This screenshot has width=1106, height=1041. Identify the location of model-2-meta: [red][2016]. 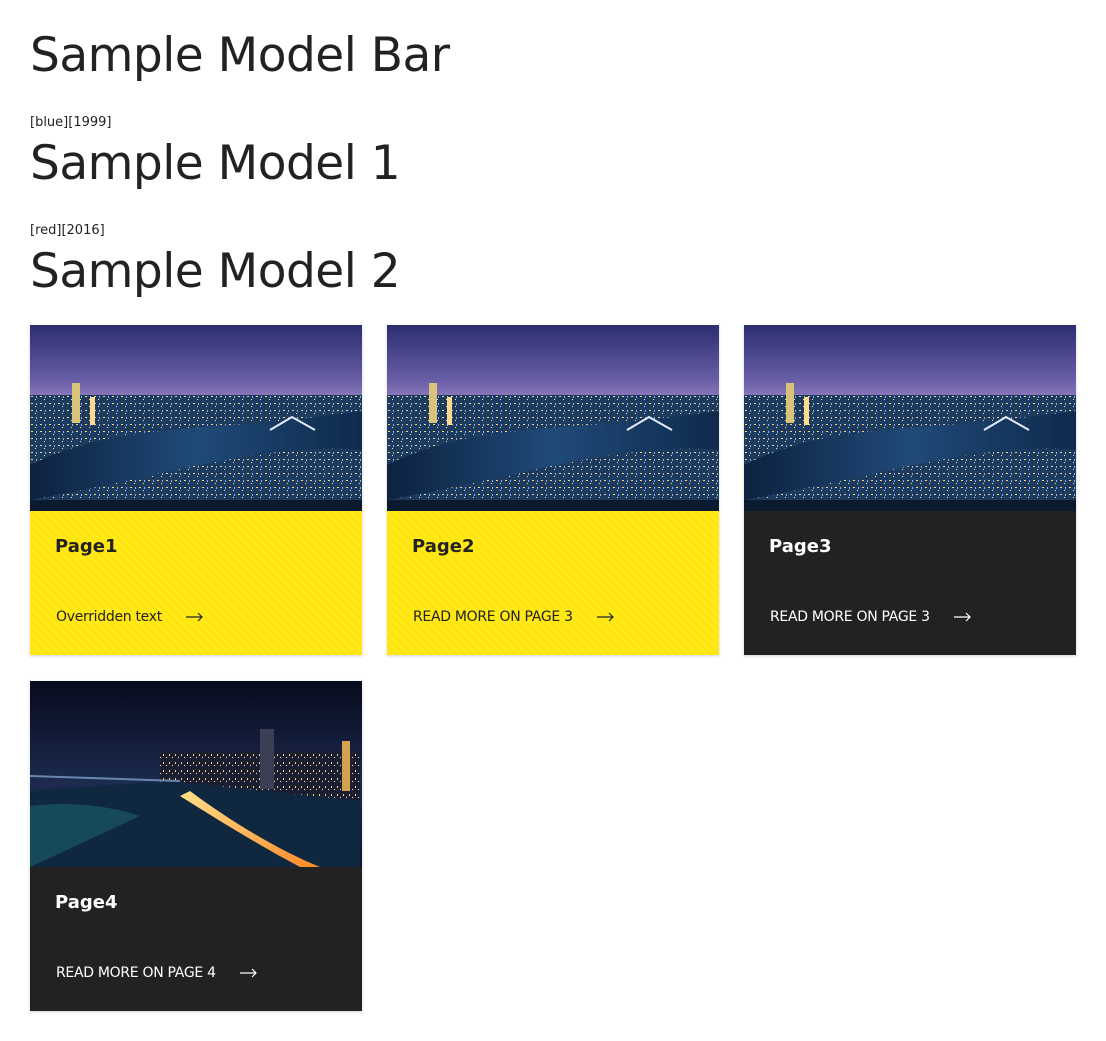
(67, 230).